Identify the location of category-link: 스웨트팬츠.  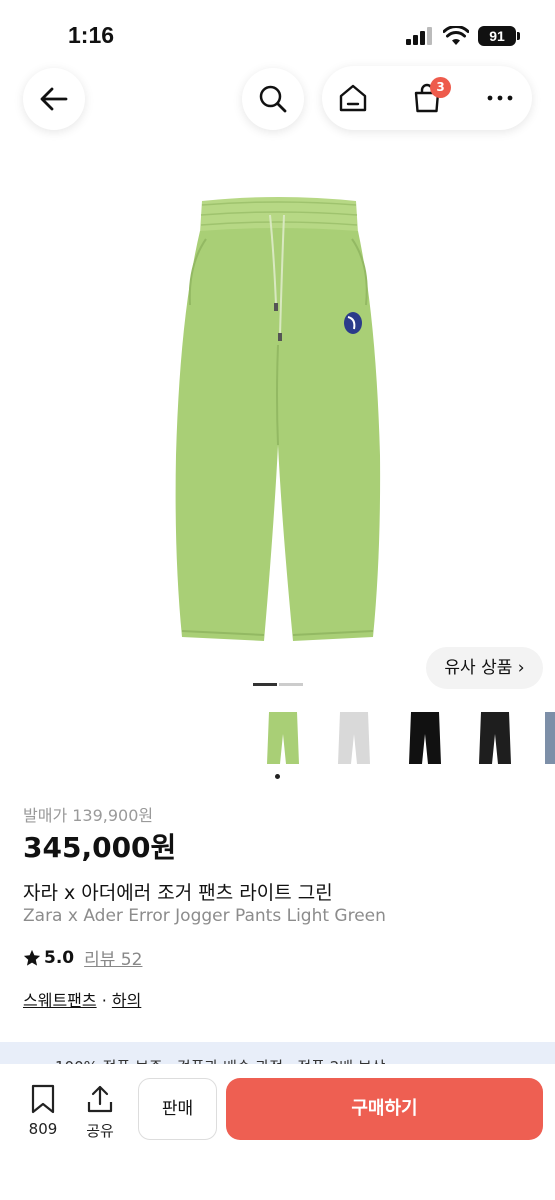
(60, 1000).